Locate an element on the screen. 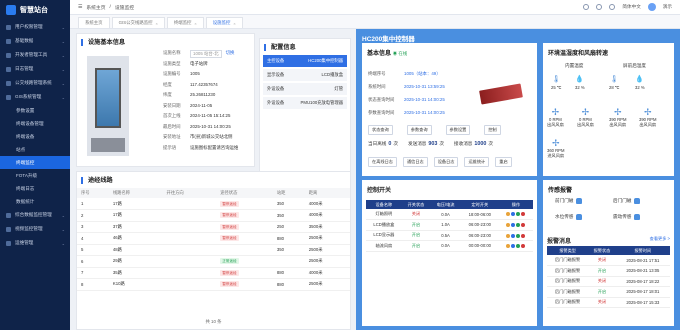 The width and height of the screenshot is (680, 330). log-button: 设备日志 is located at coordinates (446, 162).